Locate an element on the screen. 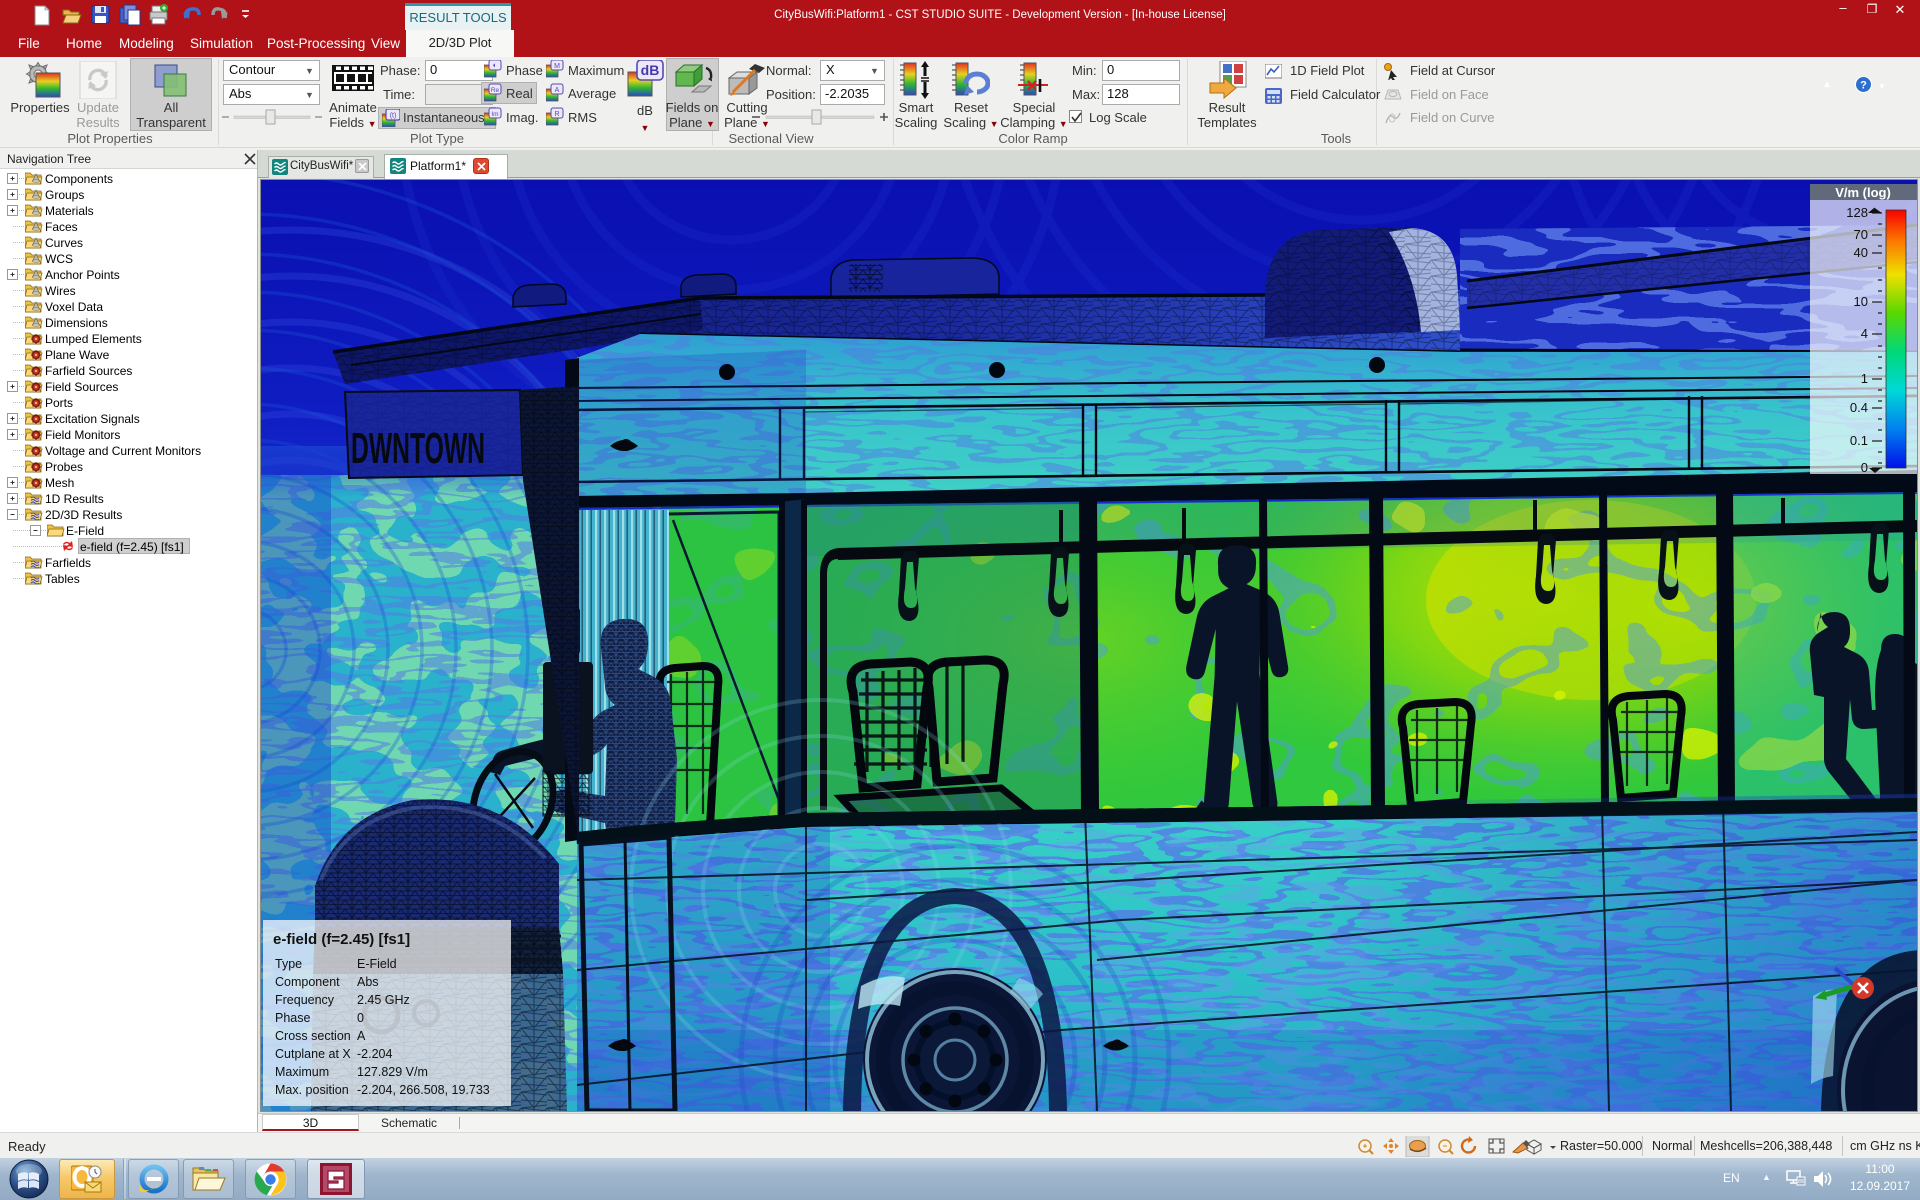 This screenshot has width=1920, height=1200. svg-text: Phase is located at coordinates (292, 1018).